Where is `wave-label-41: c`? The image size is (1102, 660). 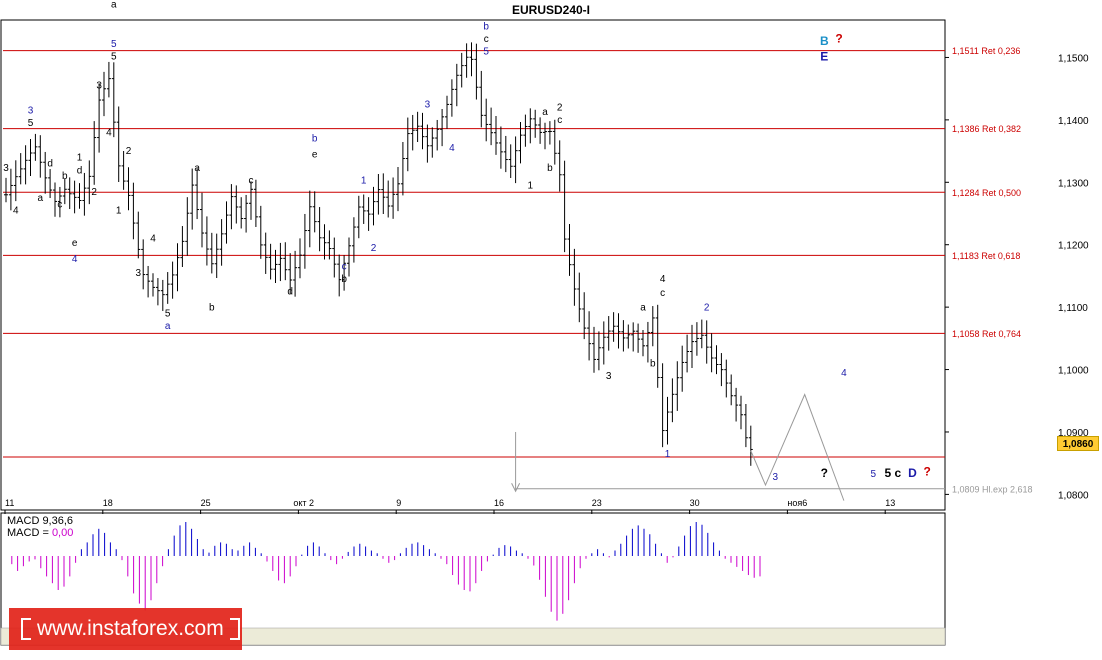
wave-label-41: c is located at coordinates (559, 120).